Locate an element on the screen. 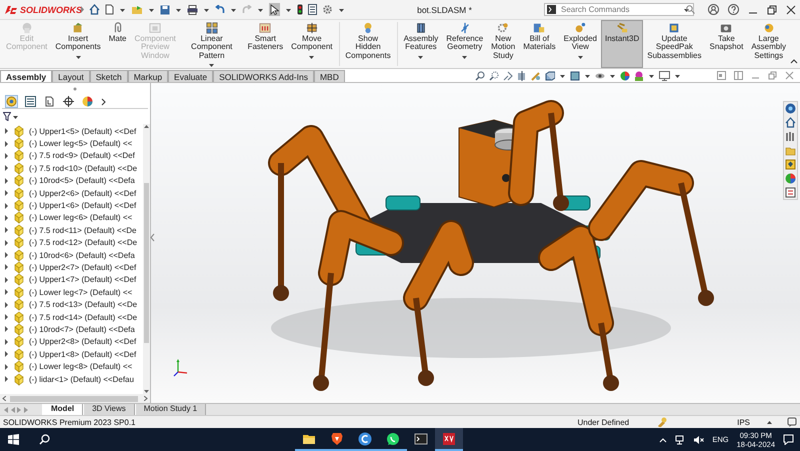 This screenshot has height=451, width=800. collapse-panel-icon is located at coordinates (152, 237).